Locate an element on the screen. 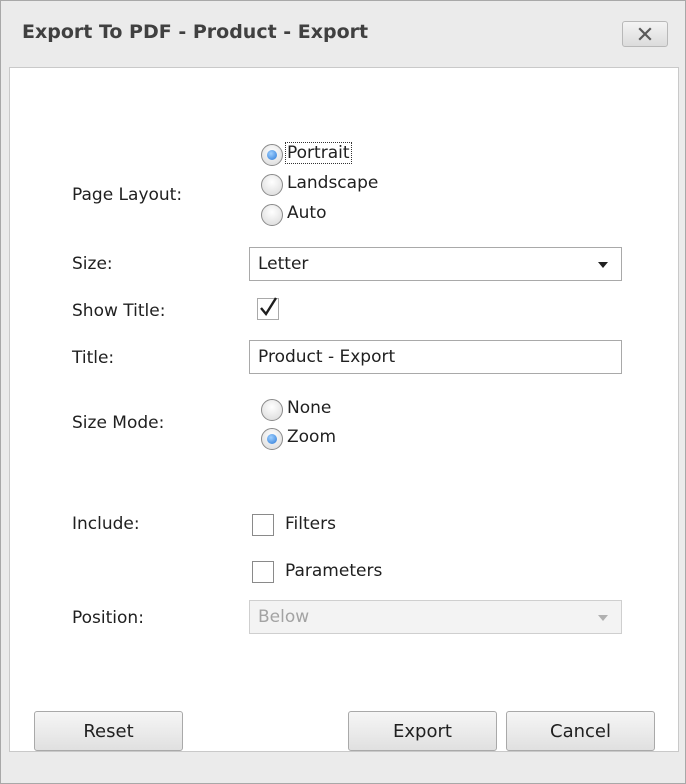 This screenshot has width=686, height=784. dialog-title: Export To PDF - Product - Export is located at coordinates (195, 32).